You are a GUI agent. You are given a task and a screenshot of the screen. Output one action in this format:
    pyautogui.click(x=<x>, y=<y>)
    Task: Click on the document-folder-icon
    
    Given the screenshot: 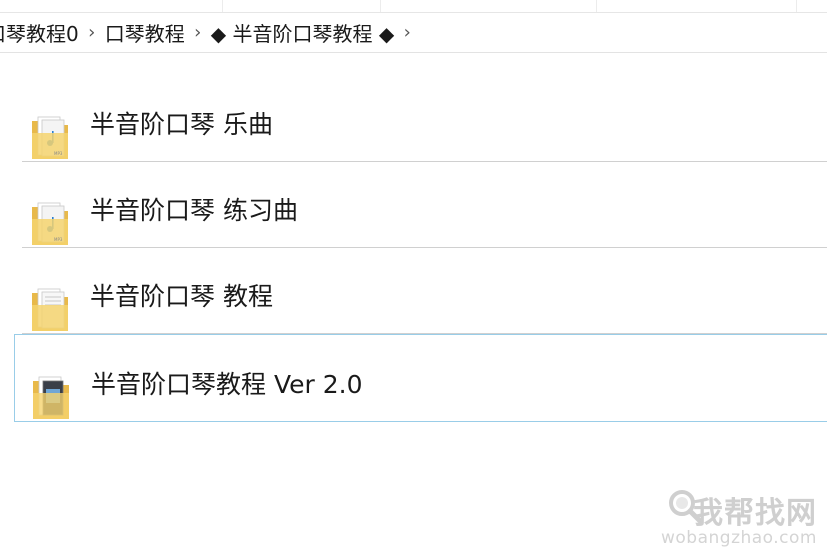 What is the action you would take?
    pyautogui.click(x=50, y=309)
    